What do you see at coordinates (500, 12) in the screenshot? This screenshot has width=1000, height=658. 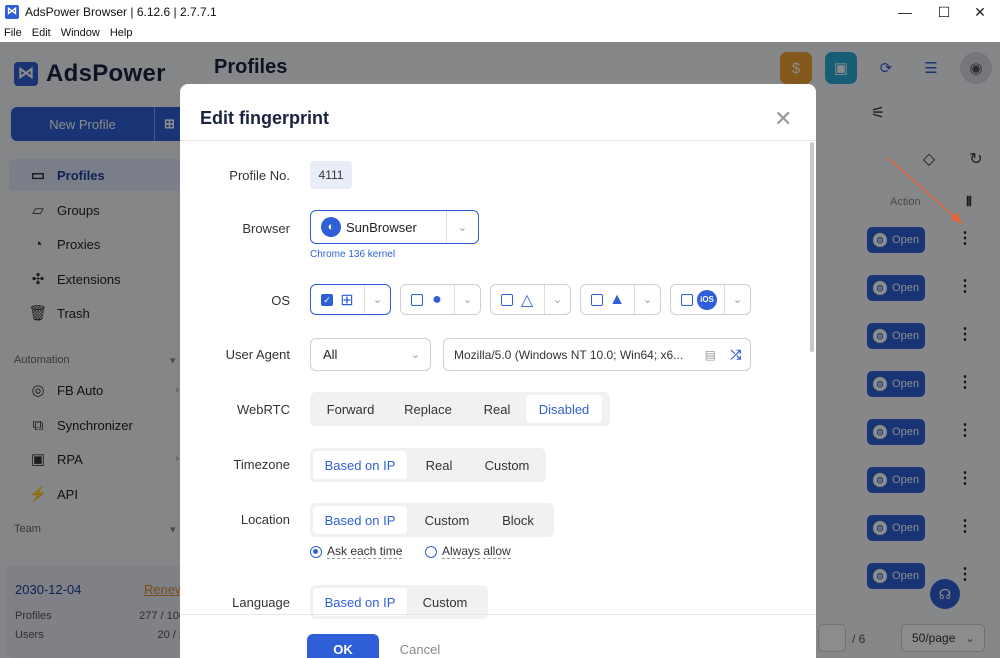 I see `window-titlebar: ⋈ AdsPower Browser | 6.12.6 | 2.7.7.1` at bounding box center [500, 12].